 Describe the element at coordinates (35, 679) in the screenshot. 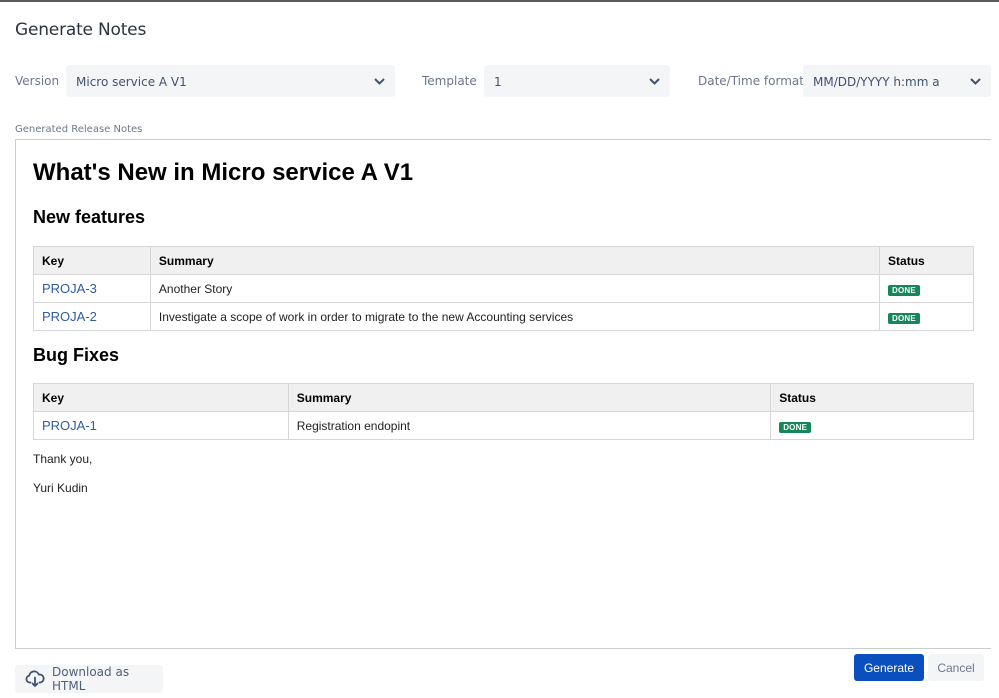

I see `cloud-download-icon` at that location.